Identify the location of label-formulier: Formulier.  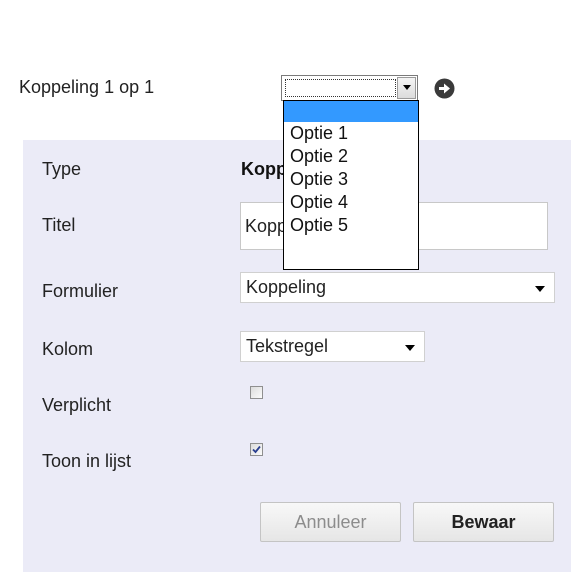
(80, 291).